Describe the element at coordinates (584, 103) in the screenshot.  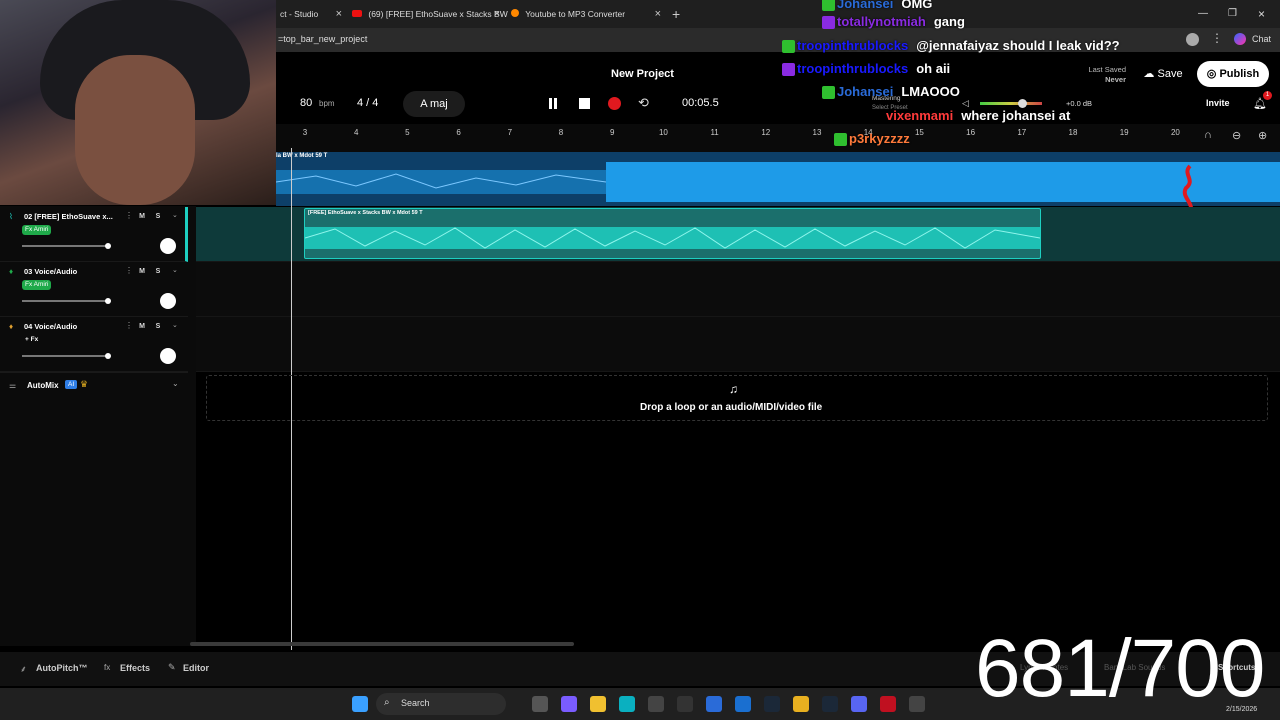
I see `stop-icon` at that location.